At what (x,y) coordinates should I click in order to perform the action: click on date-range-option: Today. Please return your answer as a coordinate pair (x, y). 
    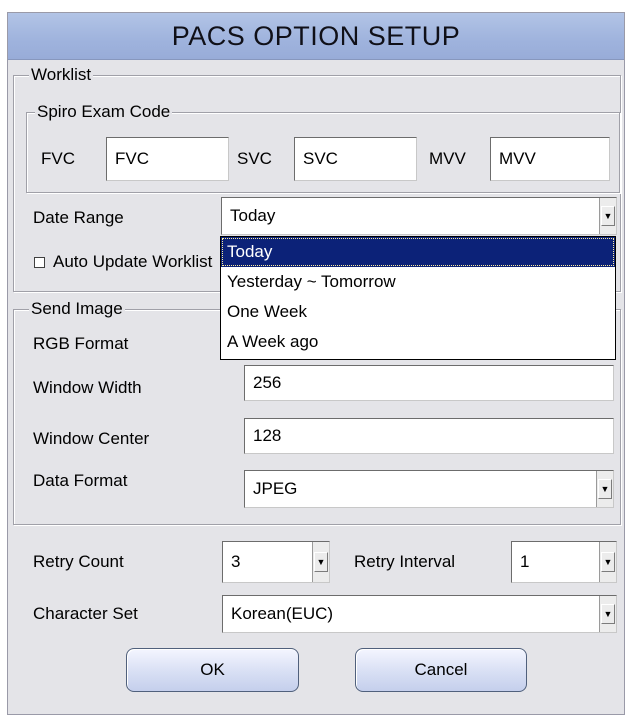
    Looking at the image, I should click on (418, 252).